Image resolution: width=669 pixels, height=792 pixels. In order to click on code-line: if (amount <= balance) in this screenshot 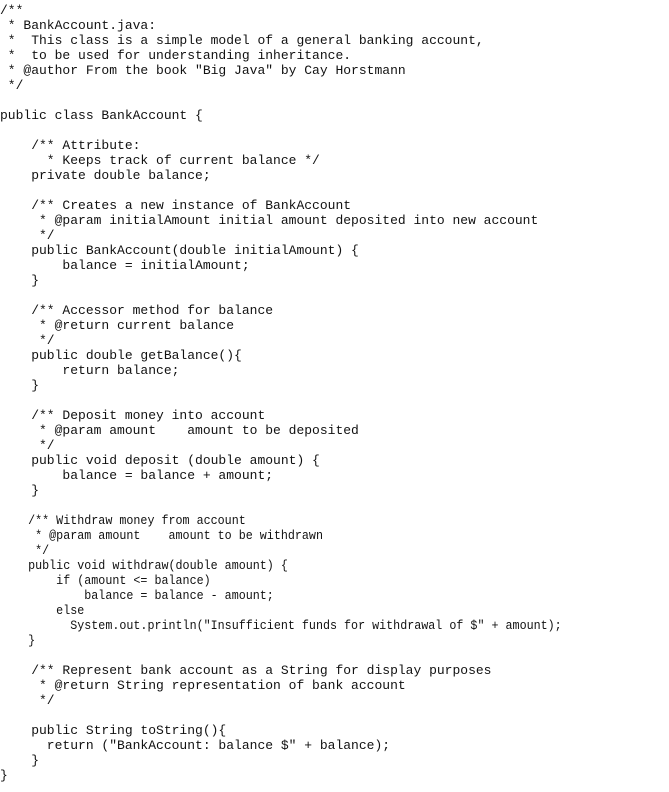, I will do `click(105, 580)`.